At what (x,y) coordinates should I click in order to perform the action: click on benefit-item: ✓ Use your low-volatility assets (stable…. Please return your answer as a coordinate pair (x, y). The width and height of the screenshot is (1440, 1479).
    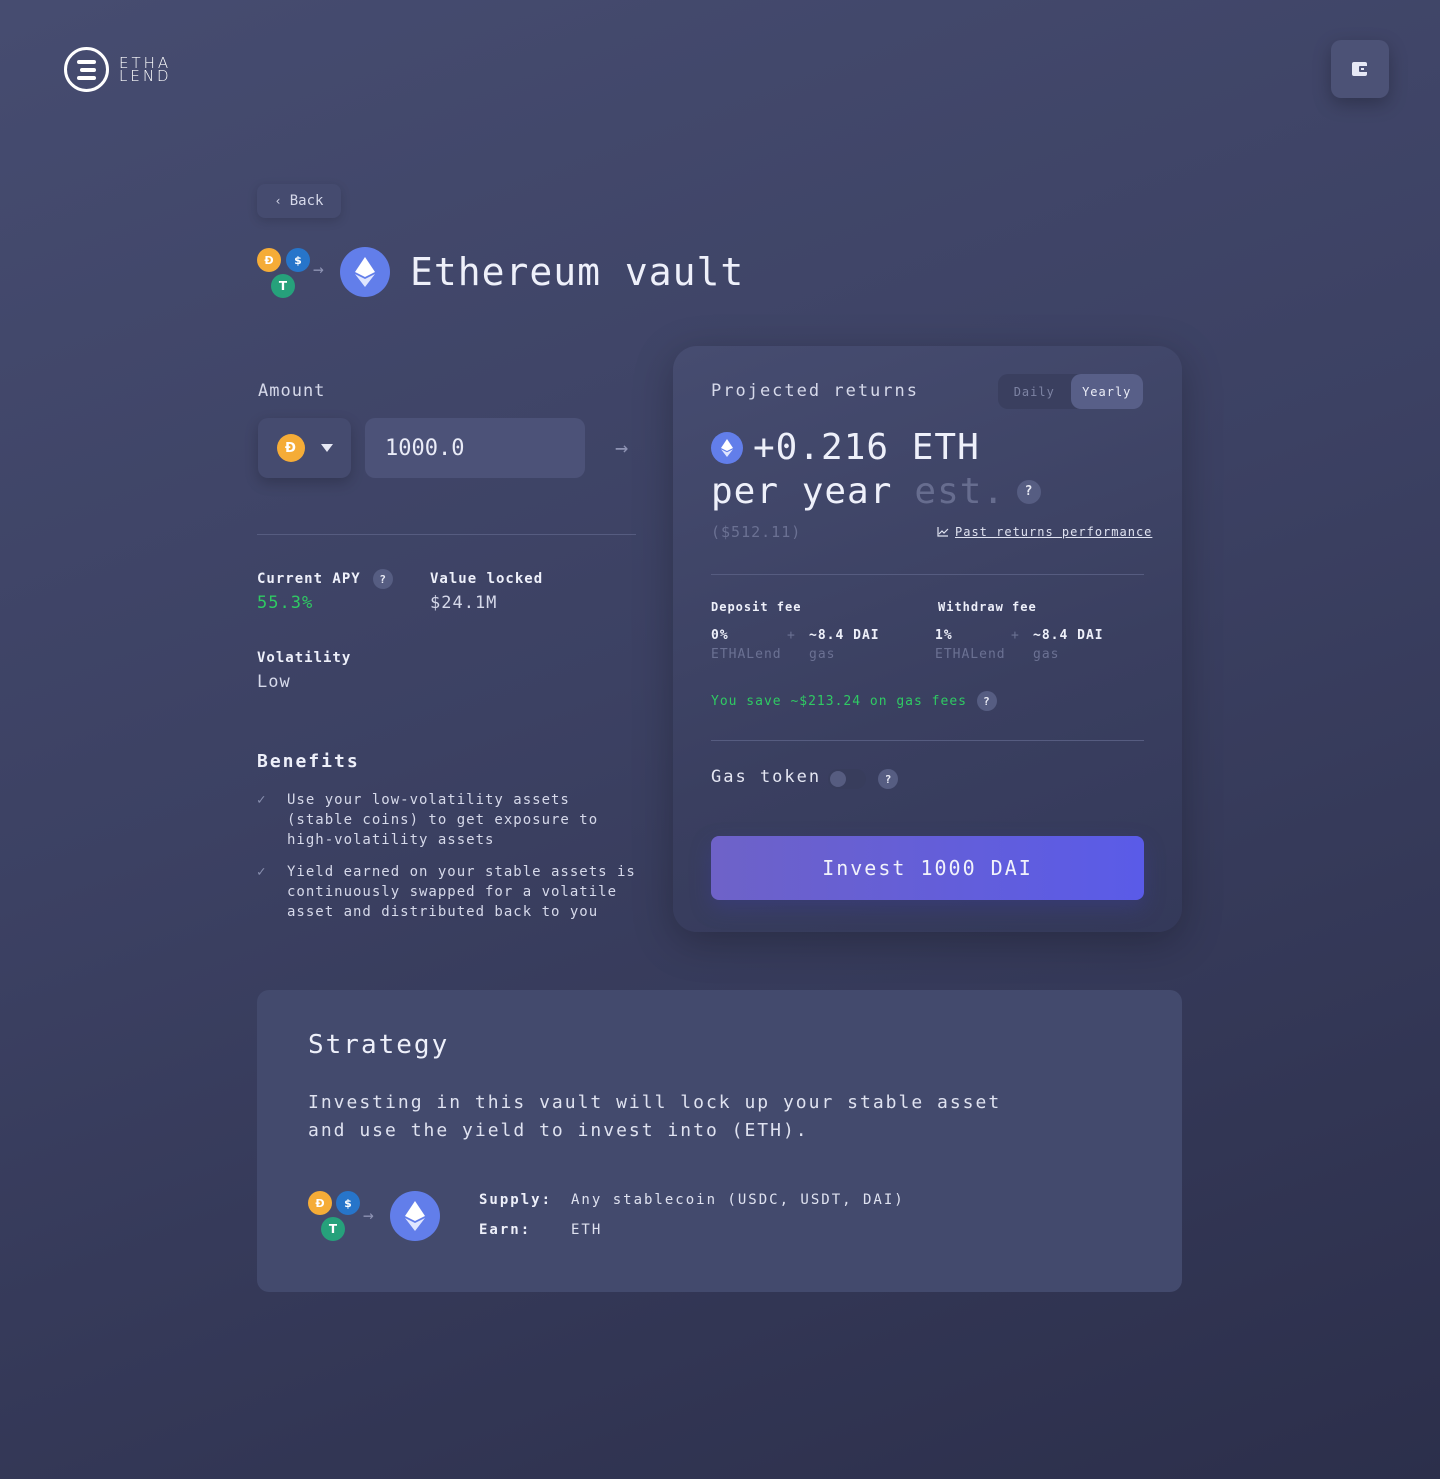
    Looking at the image, I should click on (447, 820).